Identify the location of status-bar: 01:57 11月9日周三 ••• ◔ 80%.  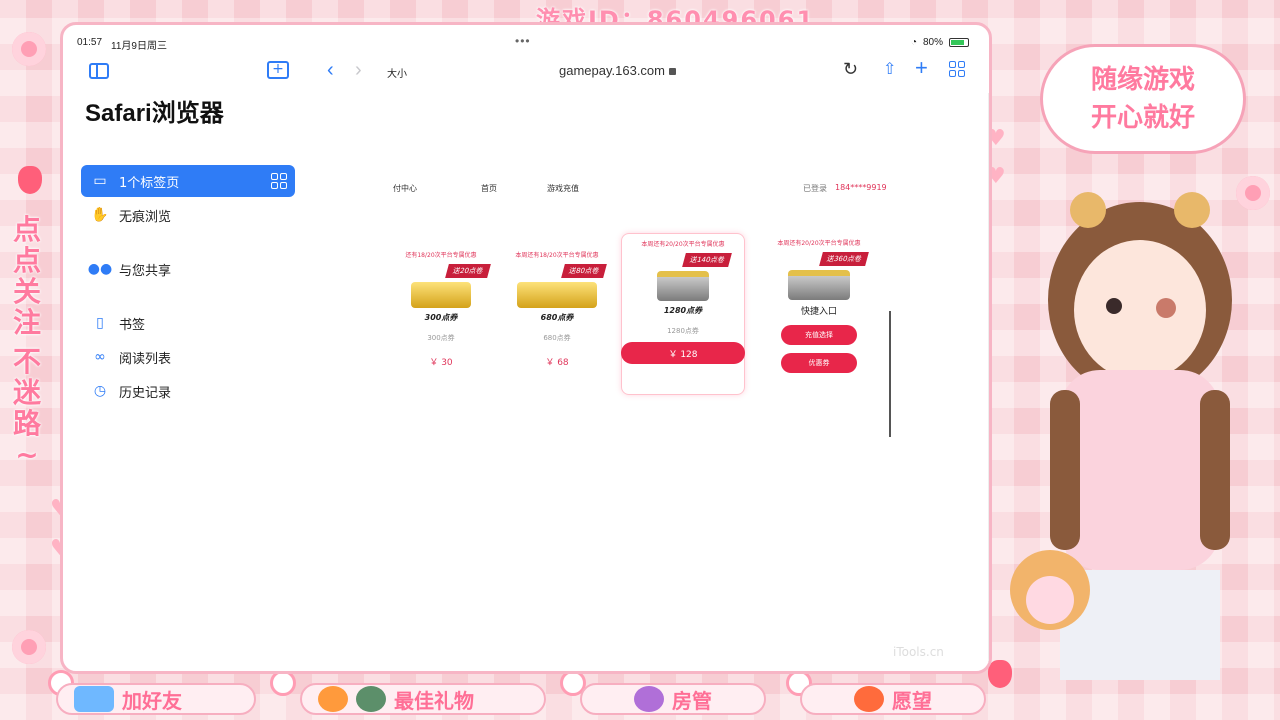
(526, 42).